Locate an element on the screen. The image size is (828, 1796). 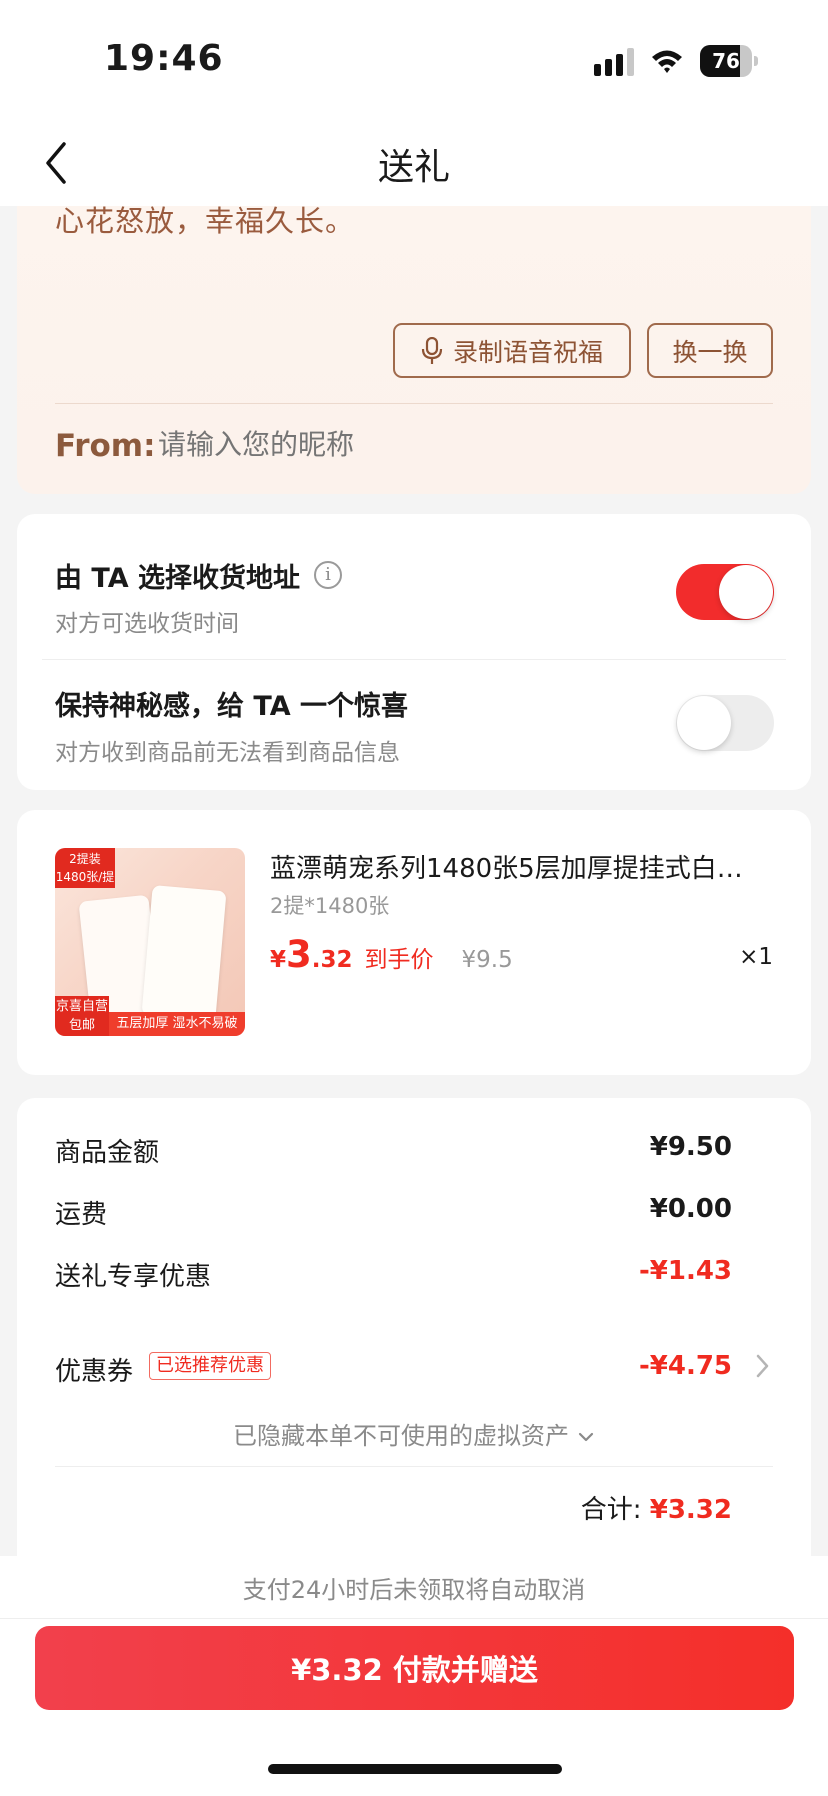
total-value: ¥3.32 is located at coordinates (690, 1510).